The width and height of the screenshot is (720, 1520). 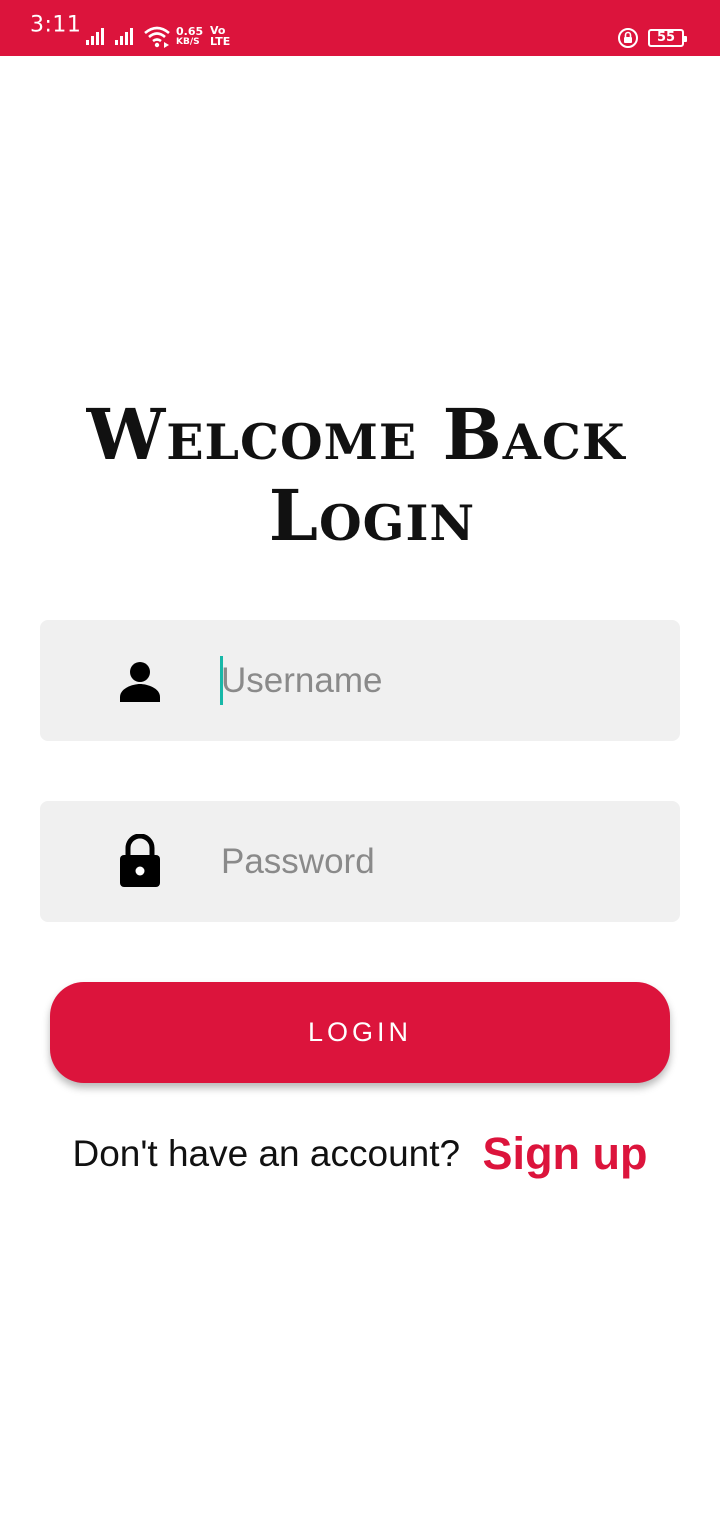 I want to click on welcome-heading-line1: Welcome Back, so click(x=356, y=434).